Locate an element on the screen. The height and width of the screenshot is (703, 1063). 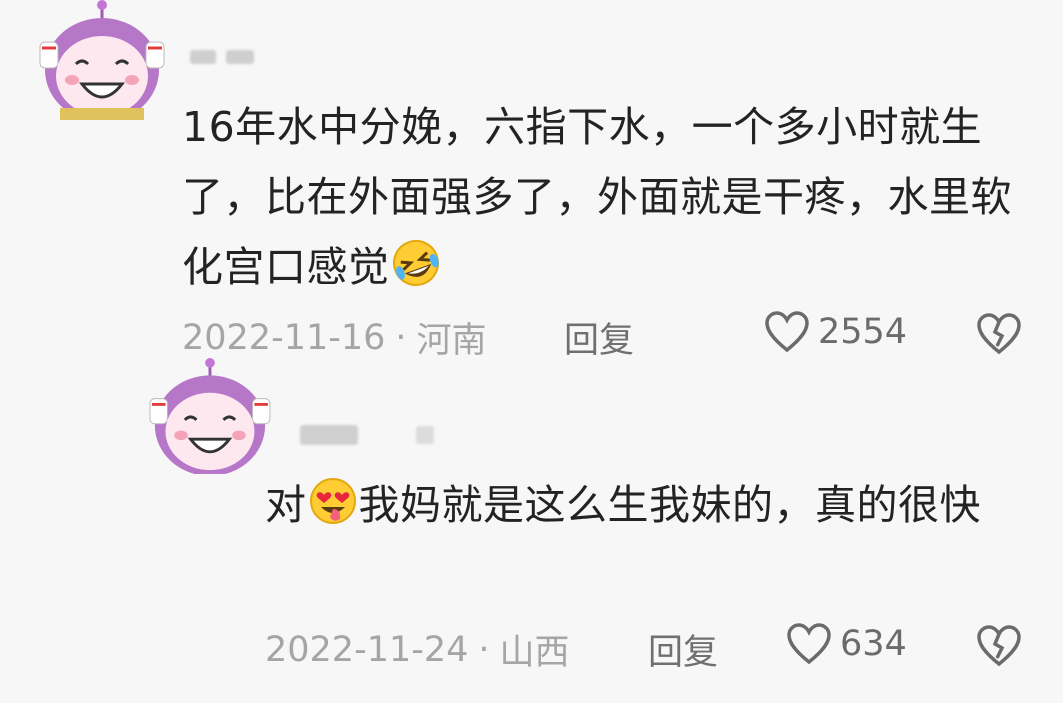
comment-date: 2022-11-24 is located at coordinates (367, 649).